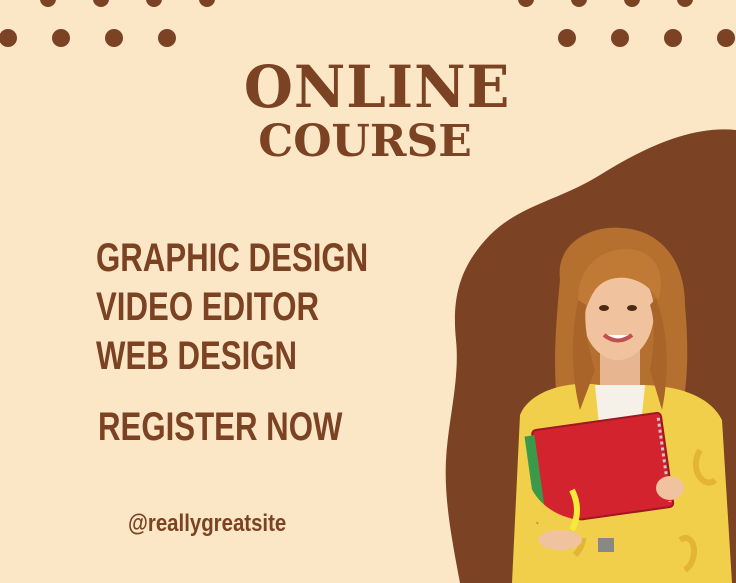 Image resolution: width=736 pixels, height=583 pixels. Describe the element at coordinates (208, 307) in the screenshot. I see `course-item-video-editor: VIDEO EDITOR` at that location.